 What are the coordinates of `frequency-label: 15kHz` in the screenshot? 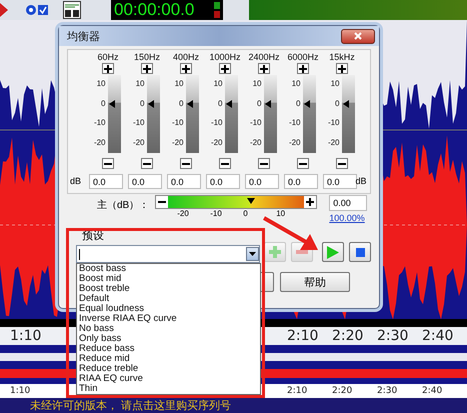 It's located at (342, 57).